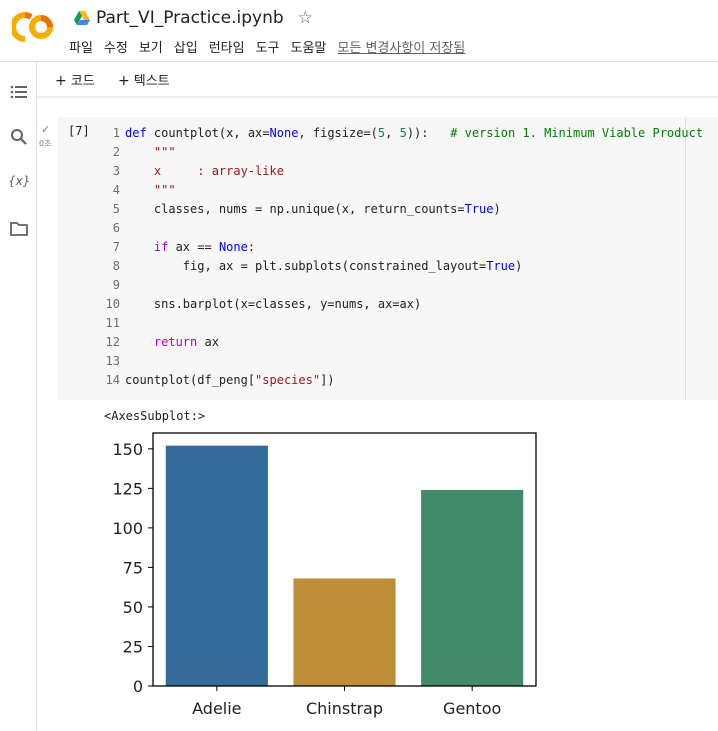  What do you see at coordinates (216, 708) in the screenshot?
I see `x-tick-label: Adelie` at bounding box center [216, 708].